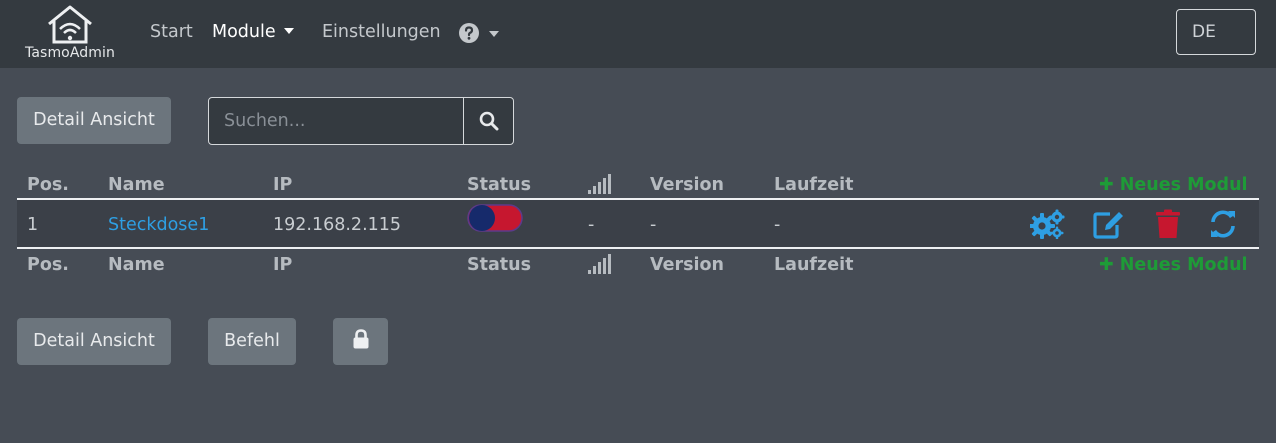 The width and height of the screenshot is (1276, 443). What do you see at coordinates (94, 120) in the screenshot?
I see `detail-view-button: Detail Ansicht` at bounding box center [94, 120].